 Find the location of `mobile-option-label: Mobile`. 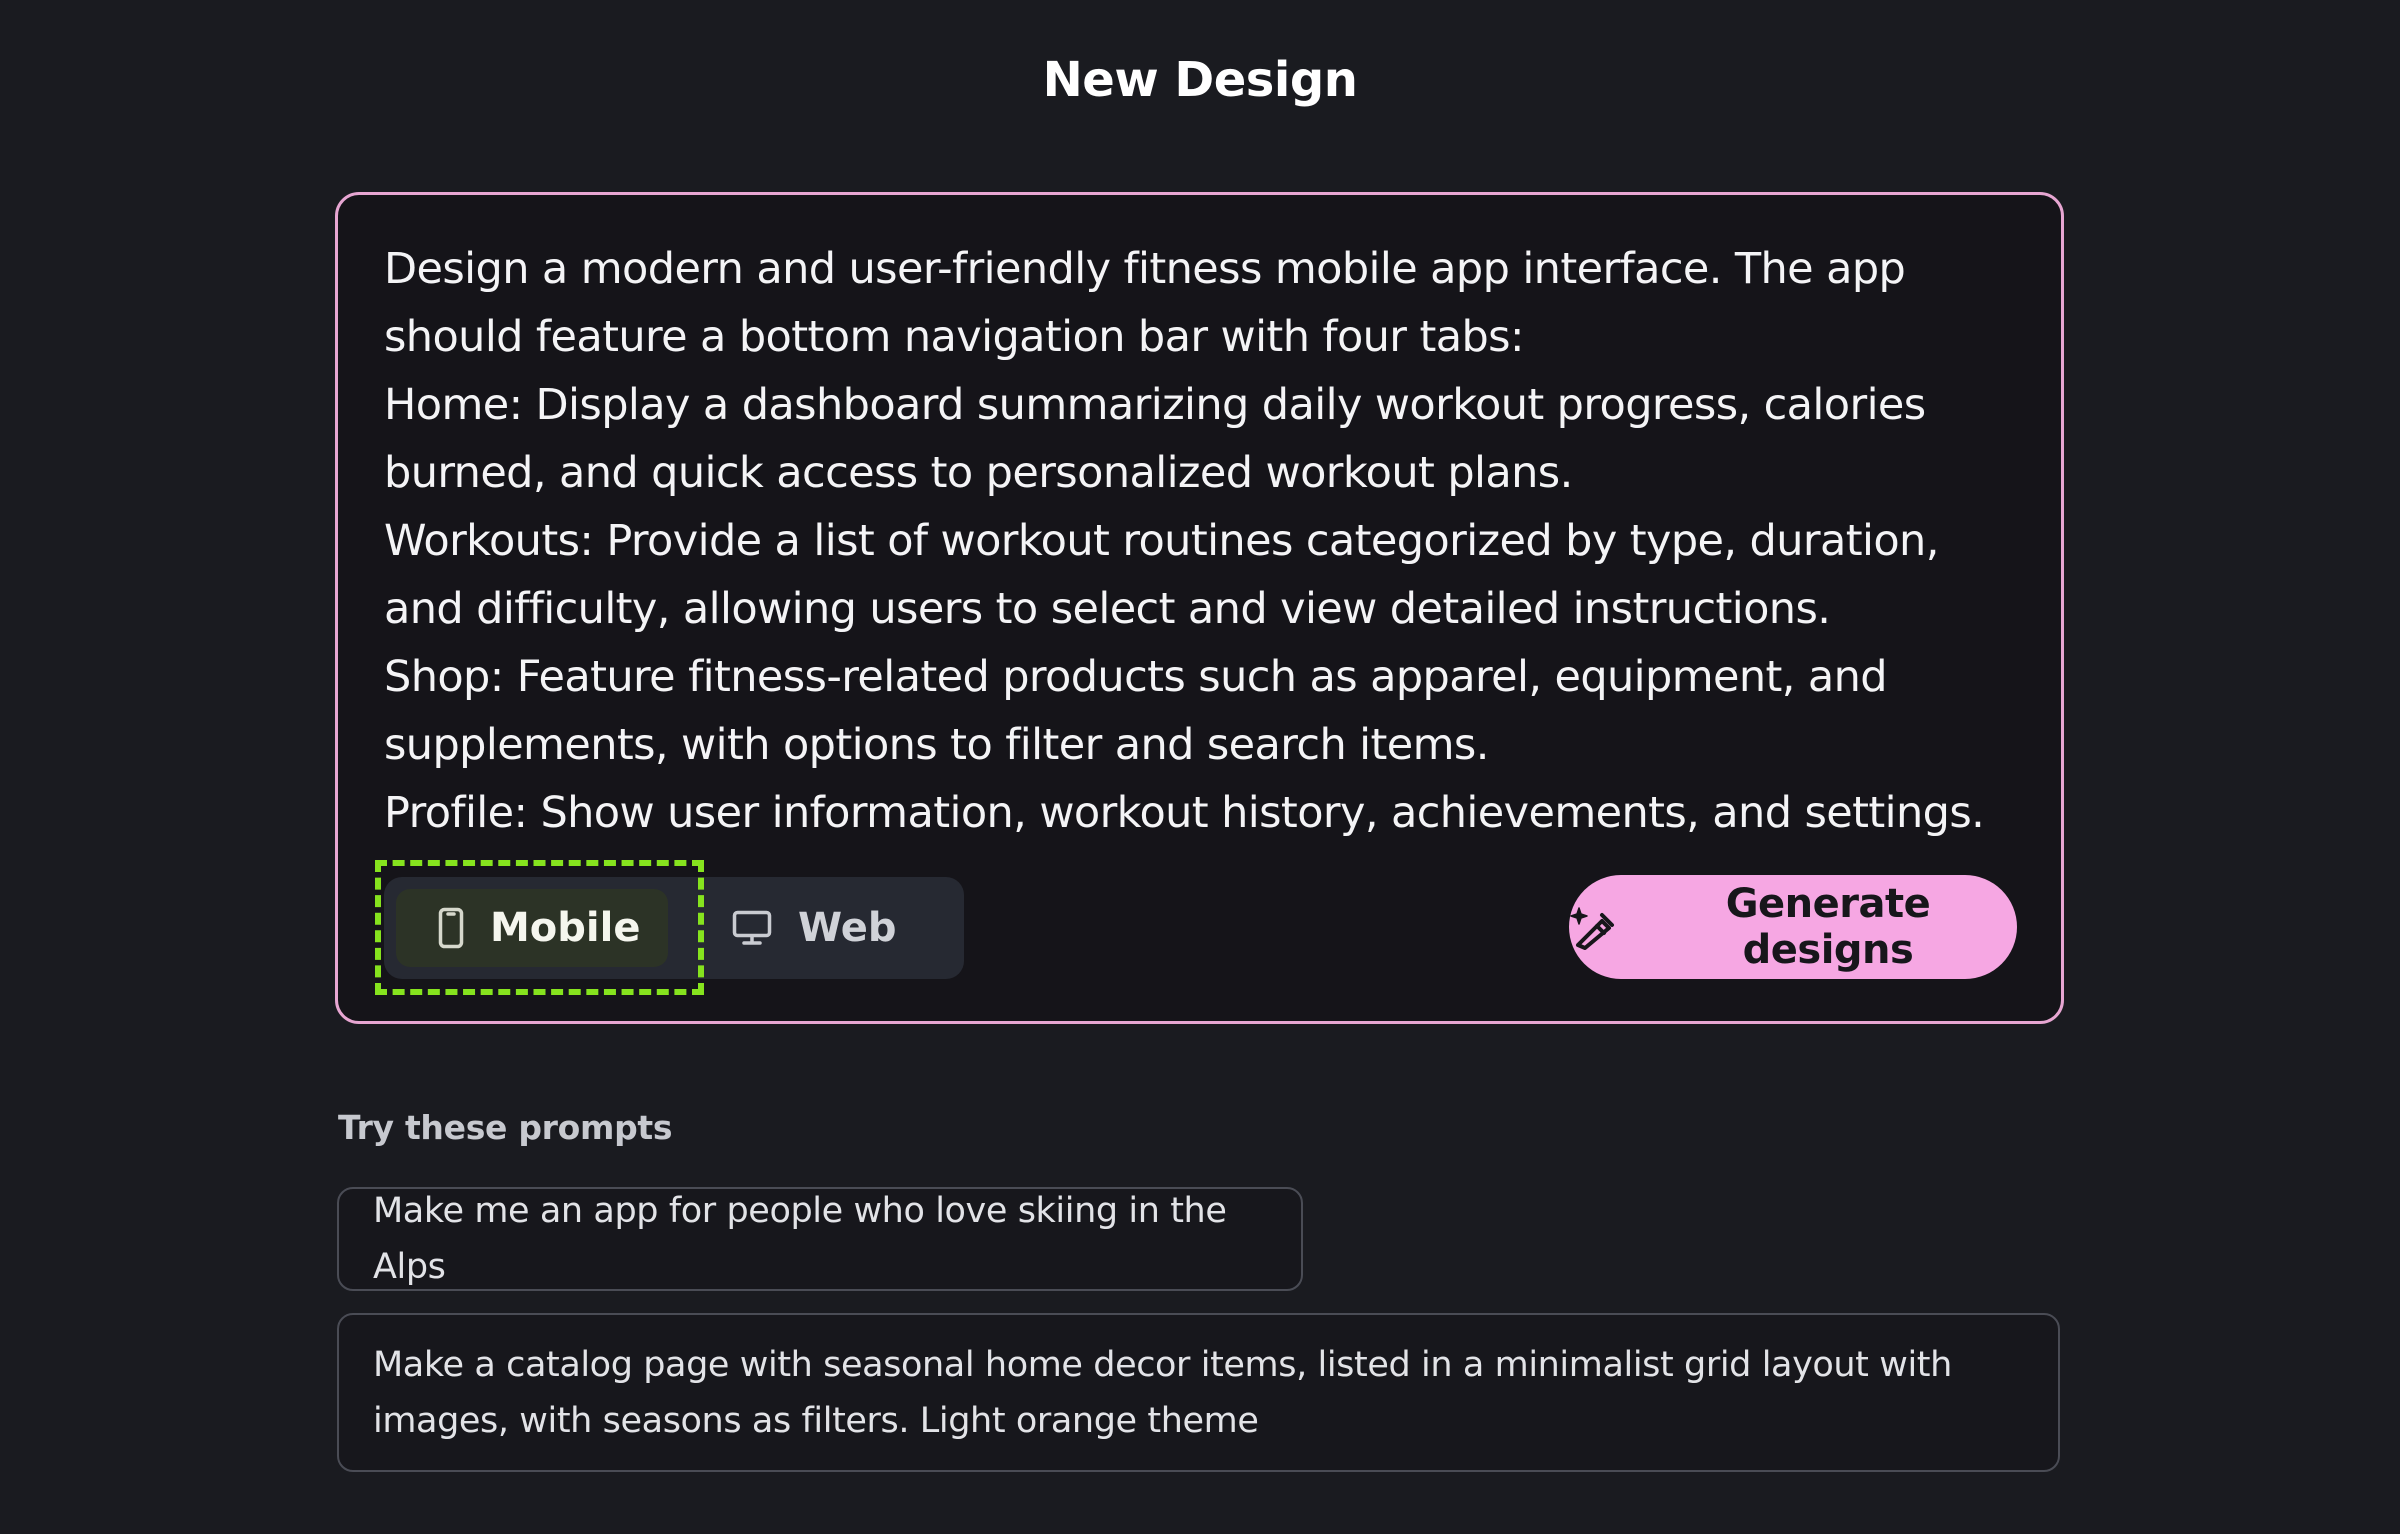

mobile-option-label: Mobile is located at coordinates (565, 928).